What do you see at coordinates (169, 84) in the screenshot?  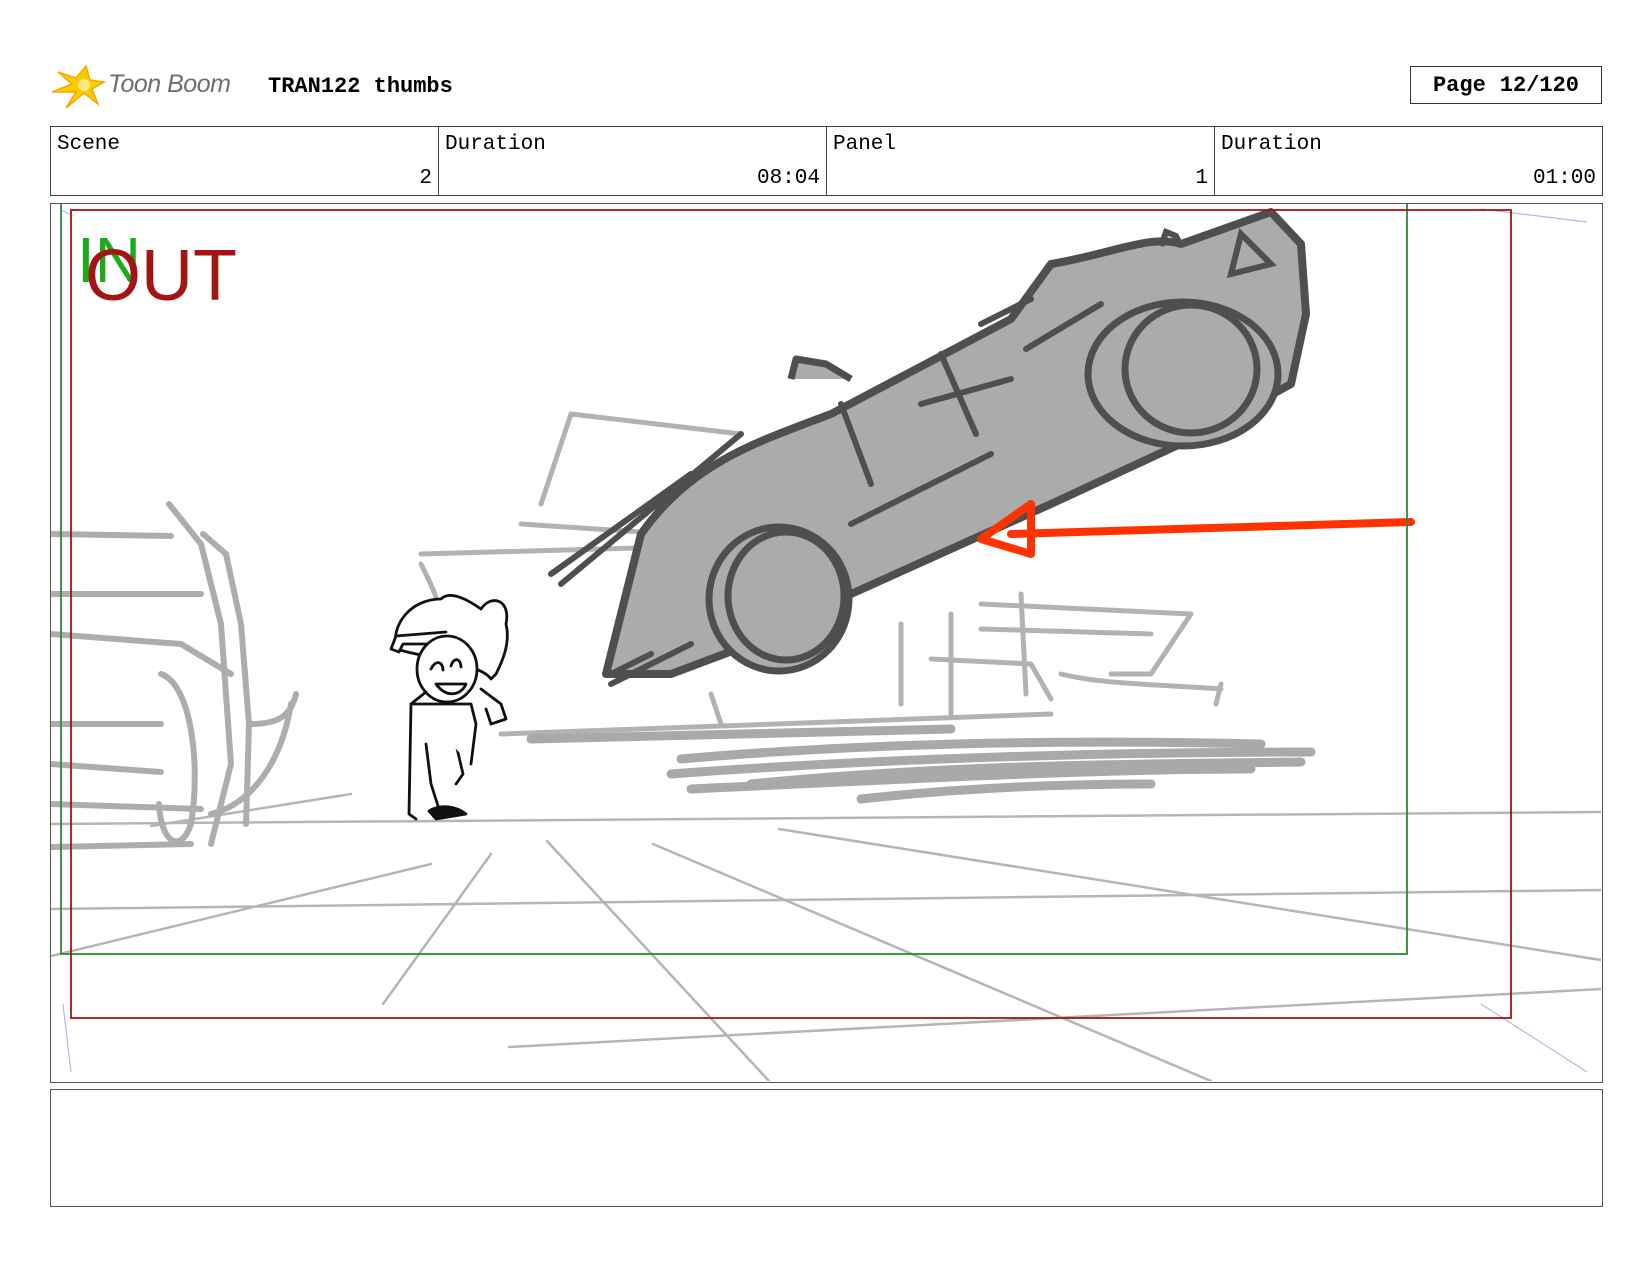 I see `logo-text: Toon Boom` at bounding box center [169, 84].